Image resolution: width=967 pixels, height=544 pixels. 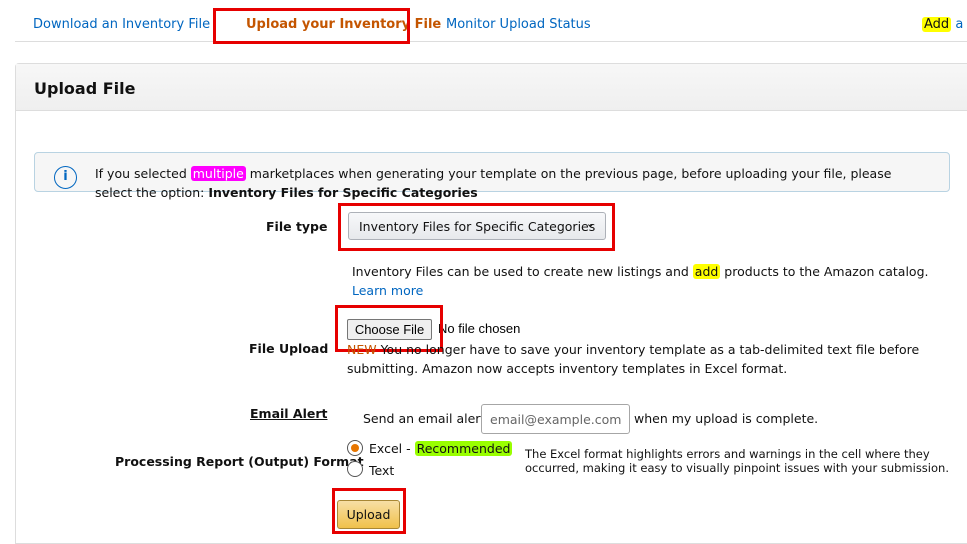 What do you see at coordinates (706, 271) in the screenshot?
I see `highlight-add-desc: add` at bounding box center [706, 271].